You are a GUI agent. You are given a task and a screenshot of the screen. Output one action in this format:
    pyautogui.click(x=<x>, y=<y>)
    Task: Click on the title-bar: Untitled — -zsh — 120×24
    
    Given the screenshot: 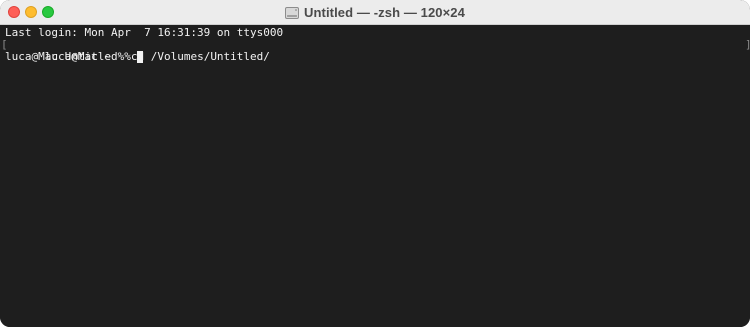 What is the action you would take?
    pyautogui.click(x=375, y=12)
    